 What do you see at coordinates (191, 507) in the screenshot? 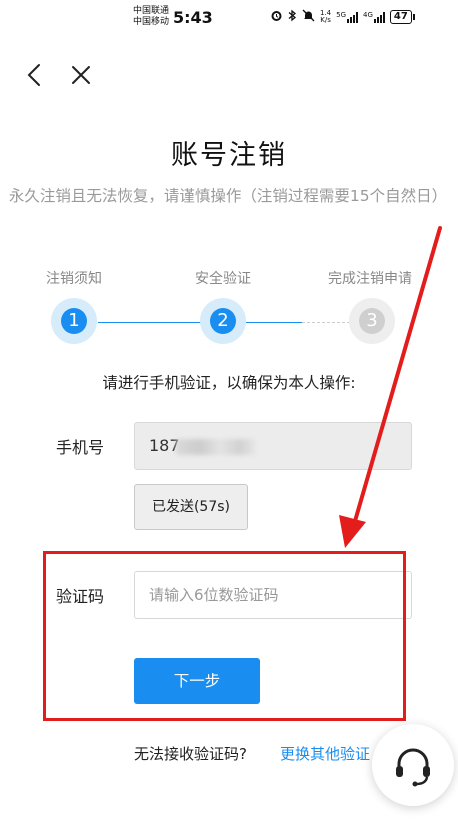
I see `resend-code-button: 已发送(57s)` at bounding box center [191, 507].